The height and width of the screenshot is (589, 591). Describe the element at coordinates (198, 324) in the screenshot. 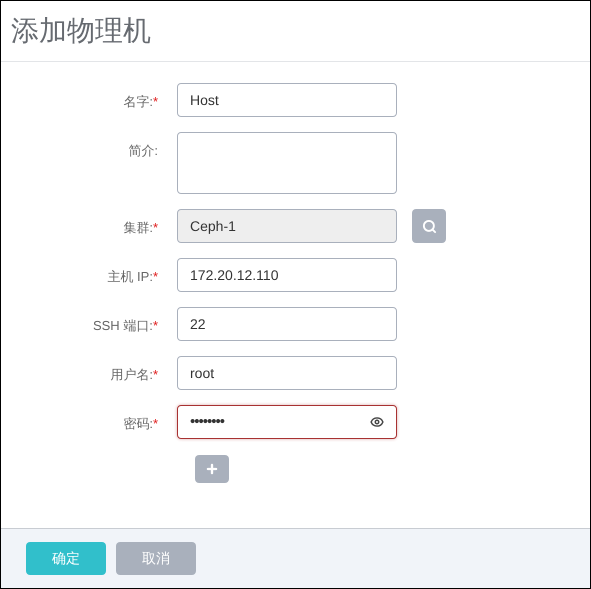

I see `field-value: 22` at that location.